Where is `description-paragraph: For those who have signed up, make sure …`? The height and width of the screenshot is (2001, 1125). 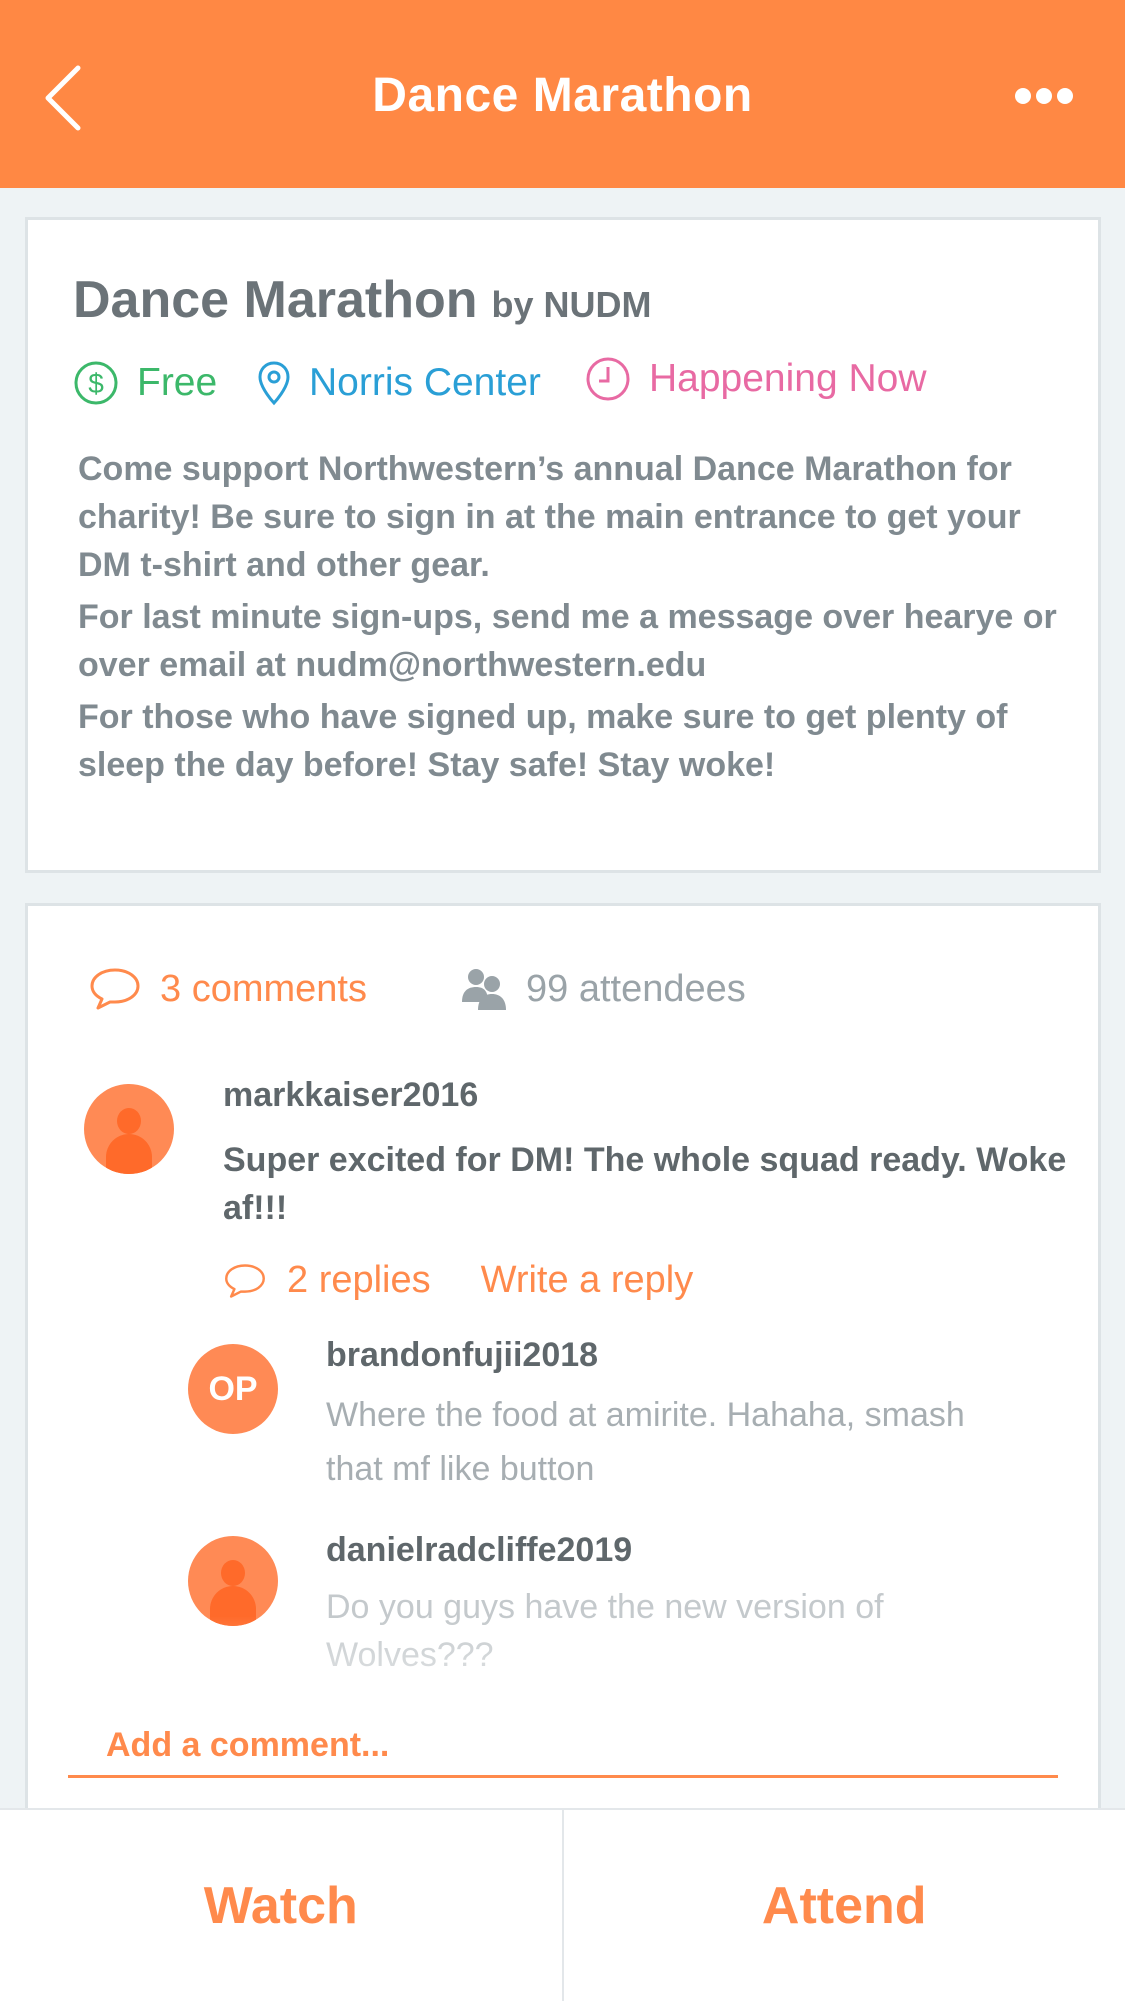
description-paragraph: For those who have signed up, make sure … is located at coordinates (543, 741).